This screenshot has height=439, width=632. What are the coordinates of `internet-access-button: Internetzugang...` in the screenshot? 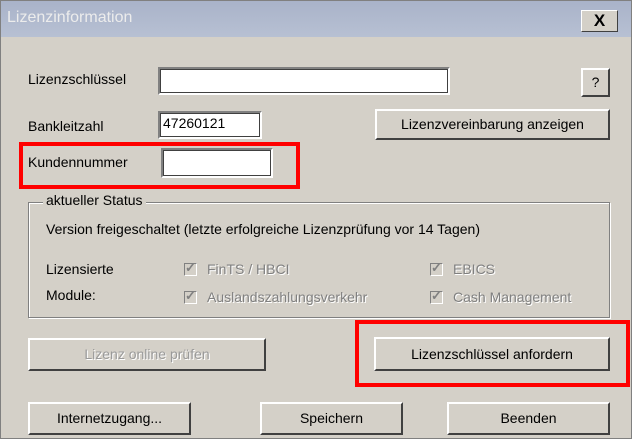 It's located at (109, 418).